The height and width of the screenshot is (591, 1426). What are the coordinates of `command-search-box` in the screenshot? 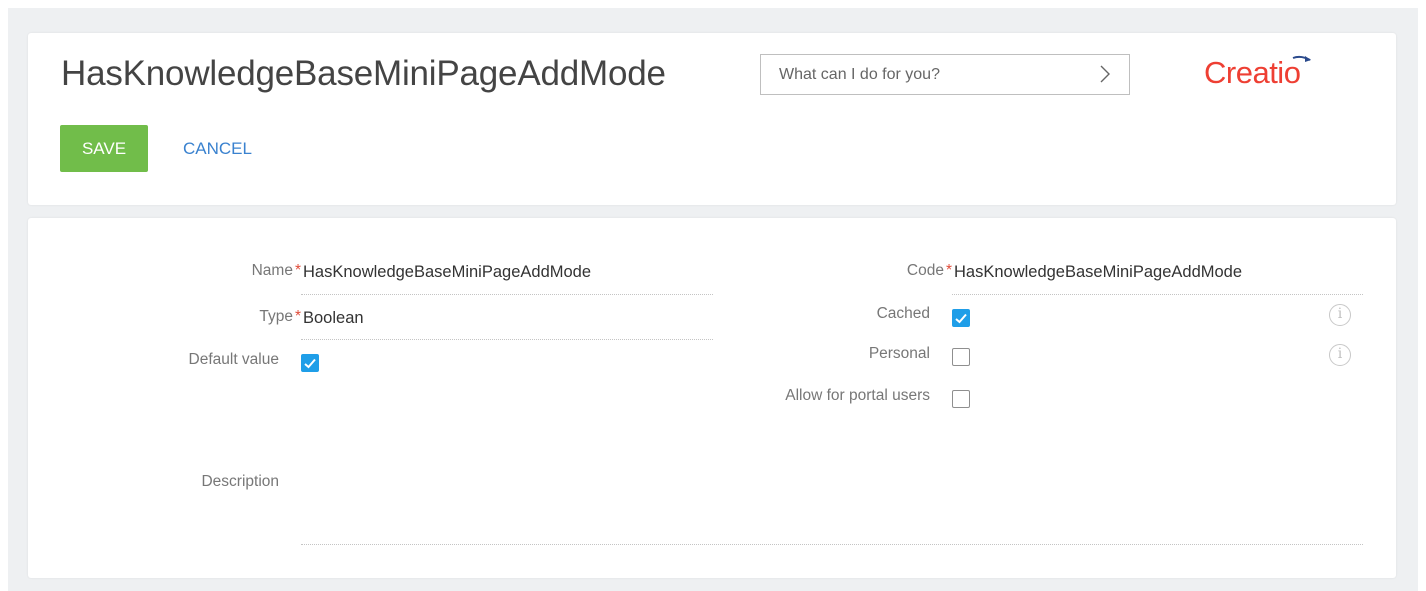 It's located at (945, 74).